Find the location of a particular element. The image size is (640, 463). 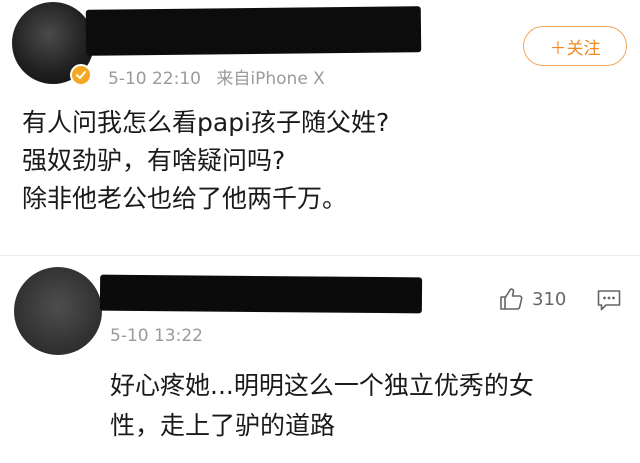

commenter-avatar is located at coordinates (58, 311).